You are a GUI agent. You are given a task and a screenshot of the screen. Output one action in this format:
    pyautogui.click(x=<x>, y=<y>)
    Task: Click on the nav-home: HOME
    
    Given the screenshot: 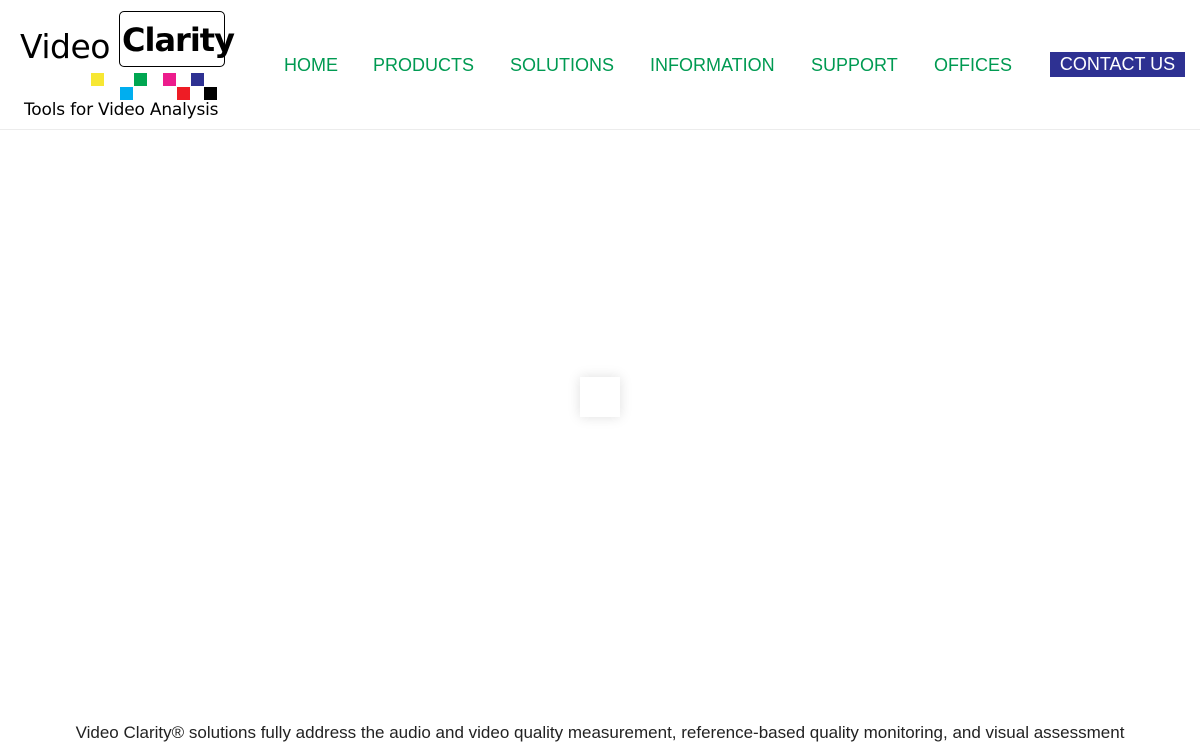 What is the action you would take?
    pyautogui.click(x=311, y=65)
    